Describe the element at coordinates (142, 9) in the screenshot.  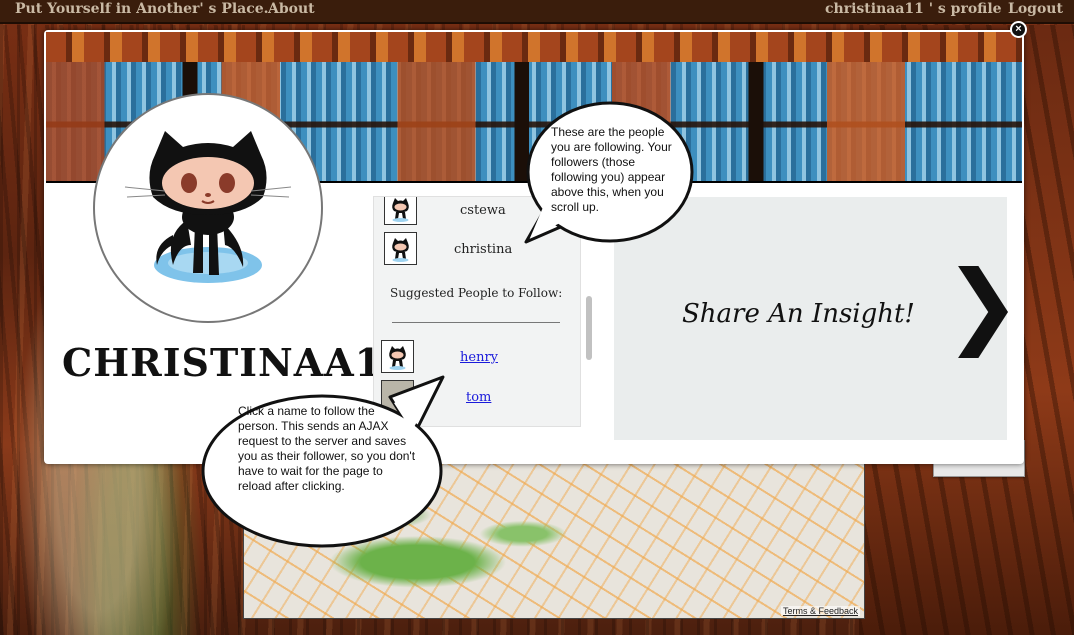
I see `nav-brand-link: Put Yourself in Another' s Place.` at that location.